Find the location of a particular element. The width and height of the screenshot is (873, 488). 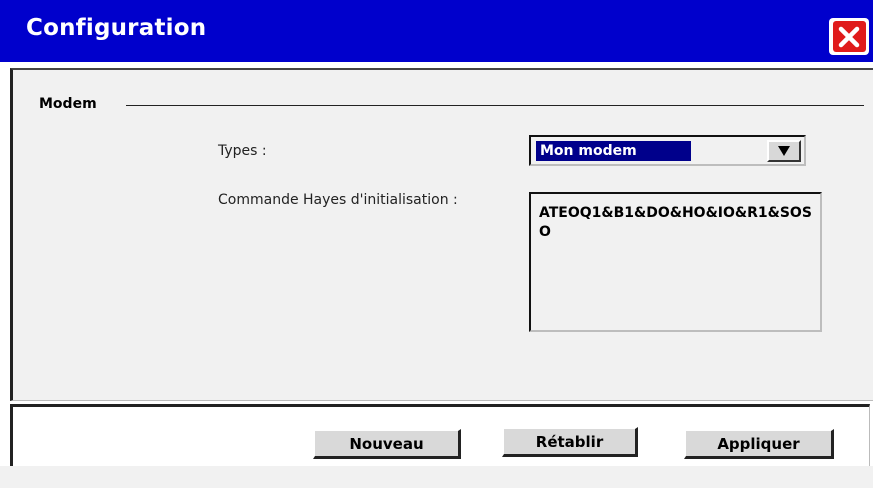

hayes-label: Commande Hayes d'initialisation : is located at coordinates (338, 200).